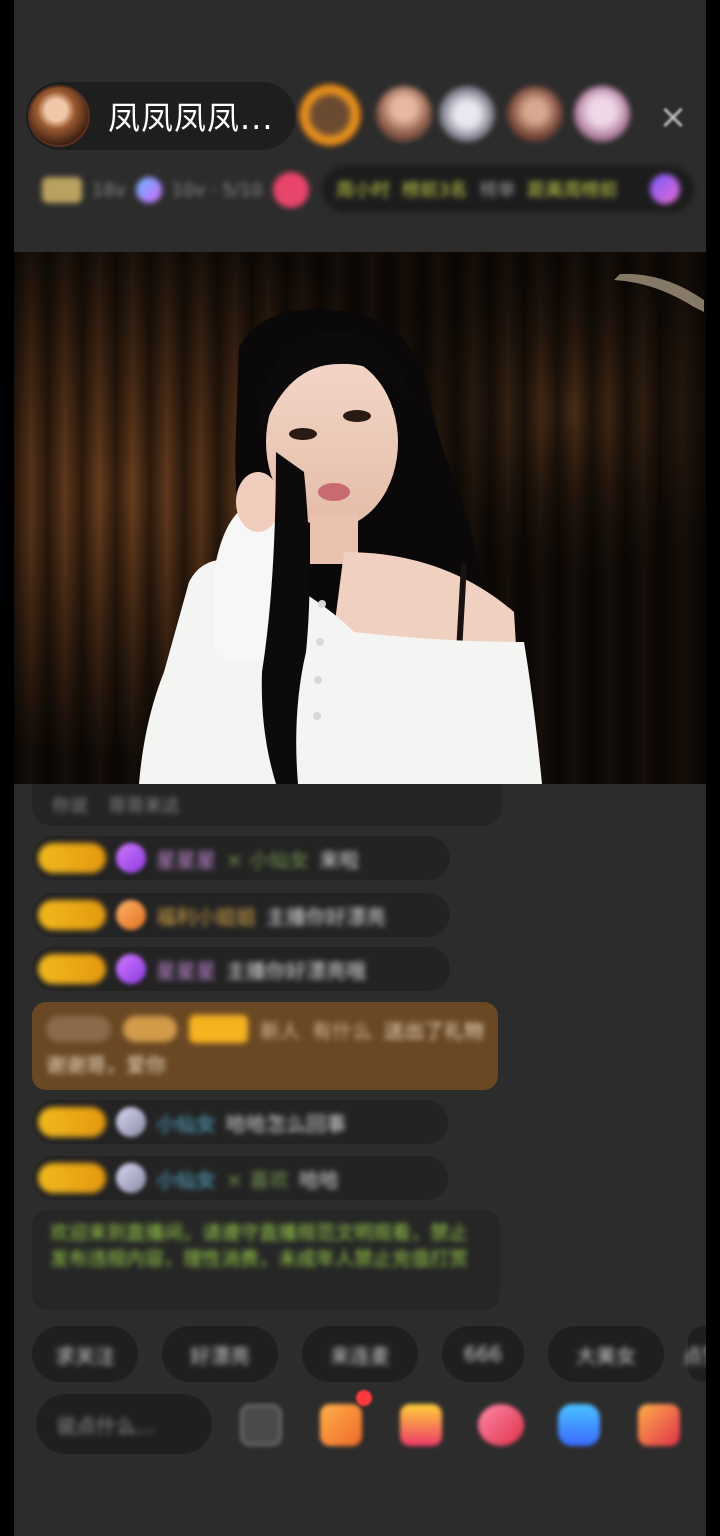 The image size is (720, 1536). What do you see at coordinates (421, 1425) in the screenshot?
I see `gift-box-icon` at bounding box center [421, 1425].